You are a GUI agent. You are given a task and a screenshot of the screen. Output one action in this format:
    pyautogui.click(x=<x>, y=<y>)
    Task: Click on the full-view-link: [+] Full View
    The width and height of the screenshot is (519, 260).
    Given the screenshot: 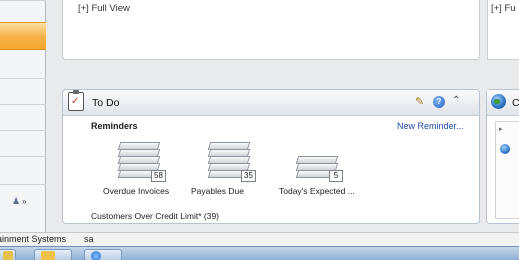 What is the action you would take?
    pyautogui.click(x=104, y=8)
    